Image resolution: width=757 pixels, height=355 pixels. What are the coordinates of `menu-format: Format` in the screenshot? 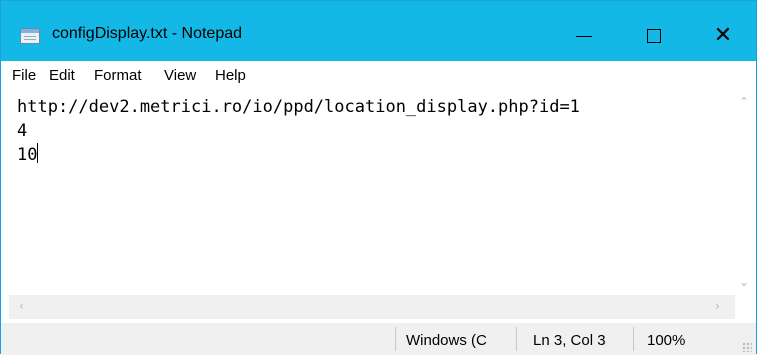 It's located at (118, 75).